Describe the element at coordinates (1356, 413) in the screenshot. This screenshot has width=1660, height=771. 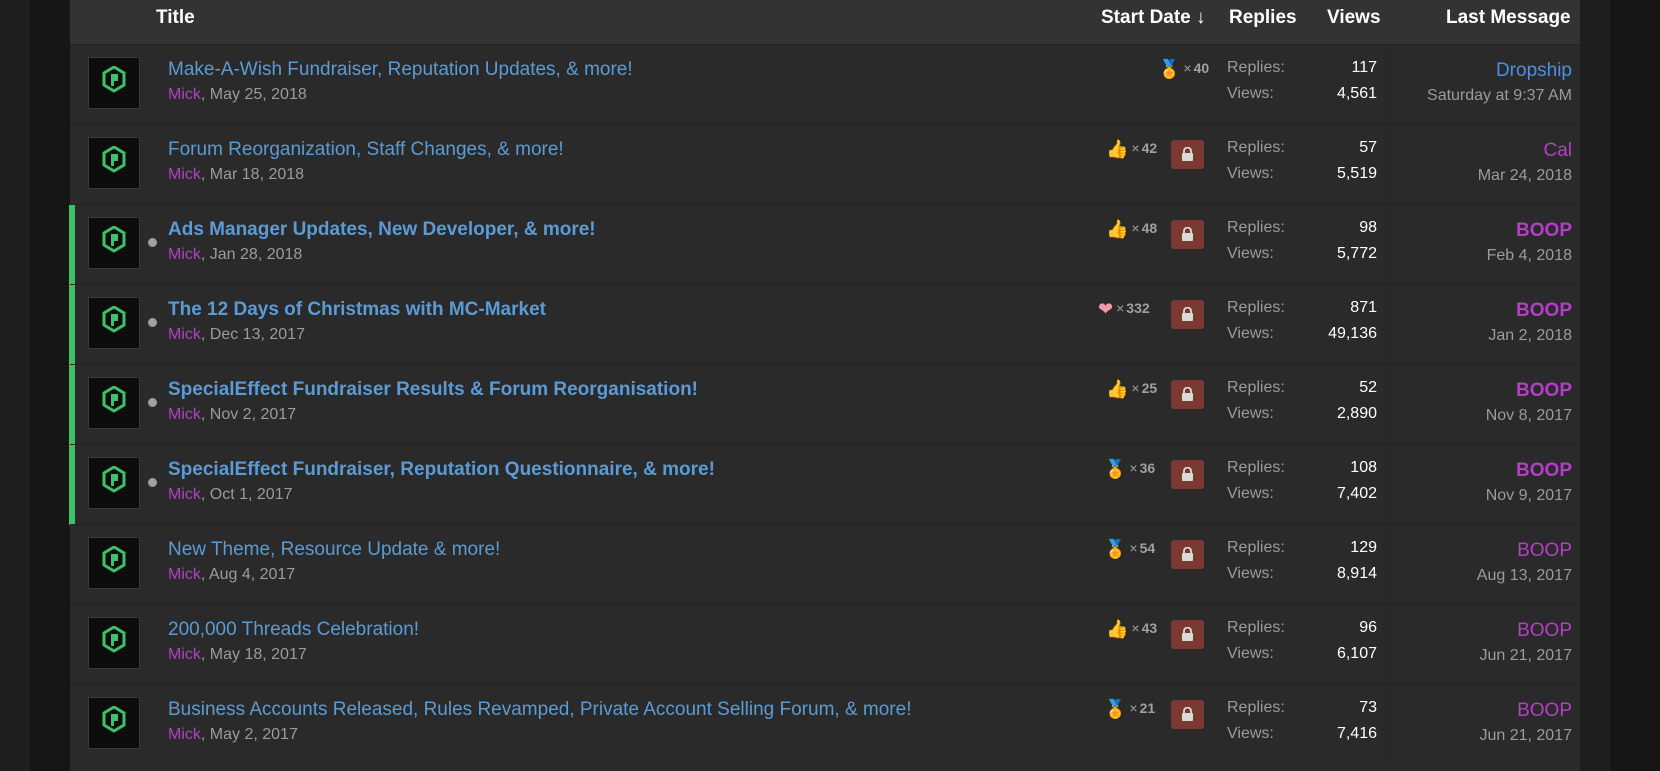
I see `views-count: 2,890` at that location.